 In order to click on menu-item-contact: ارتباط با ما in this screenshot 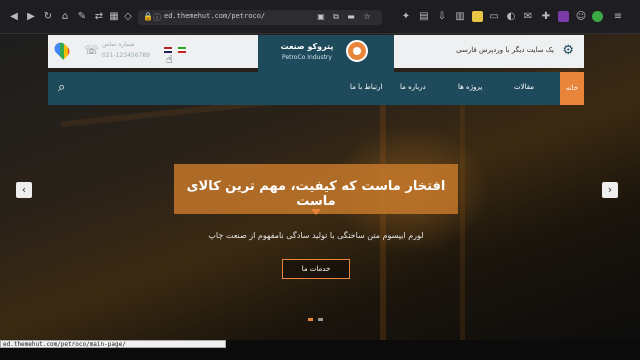, I will do `click(366, 87)`.